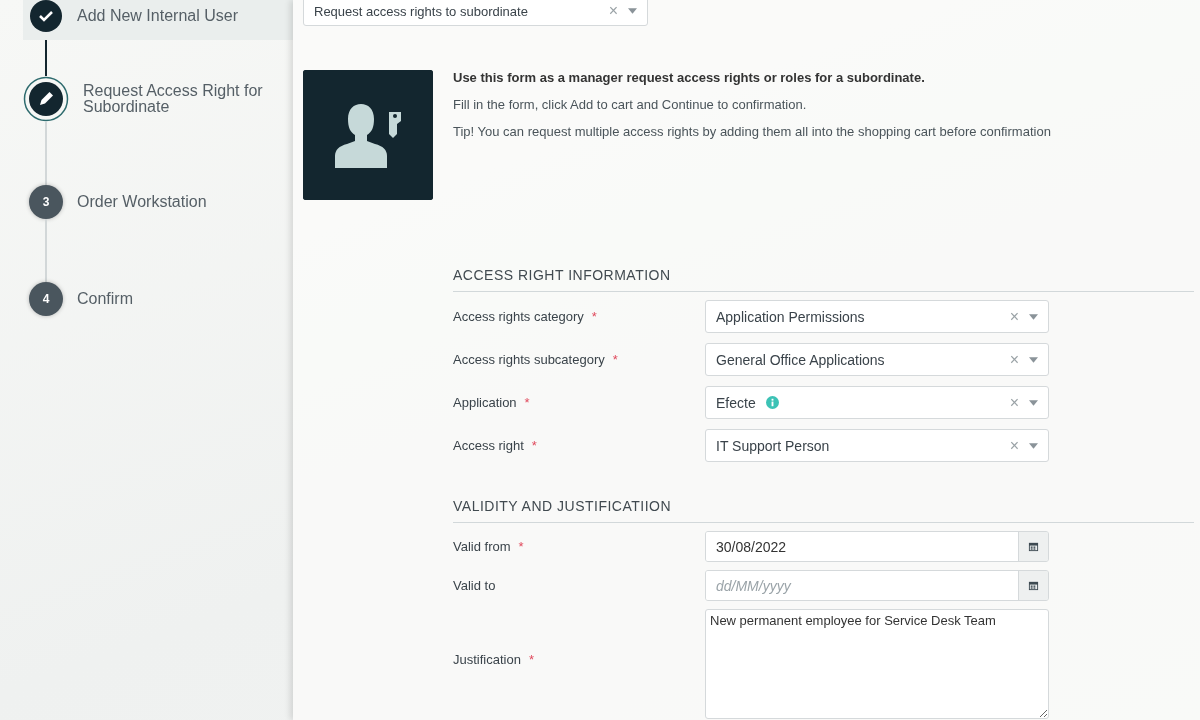 The image size is (1200, 720). What do you see at coordinates (529, 359) in the screenshot?
I see `field-label: Access rights subcategory` at bounding box center [529, 359].